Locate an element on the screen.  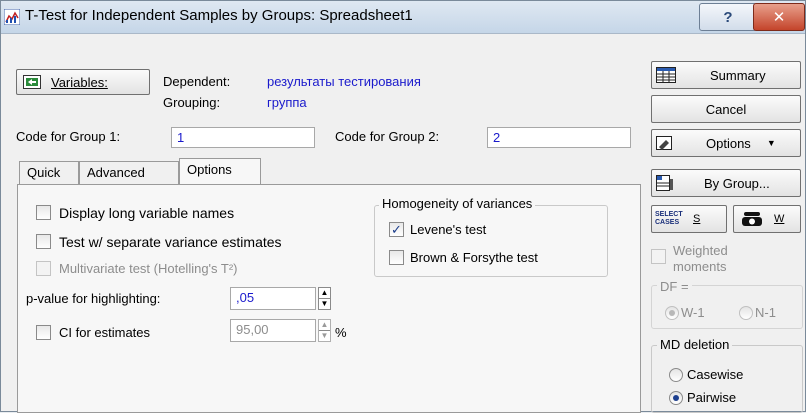
tab-options-label: Options is located at coordinates (209, 169).